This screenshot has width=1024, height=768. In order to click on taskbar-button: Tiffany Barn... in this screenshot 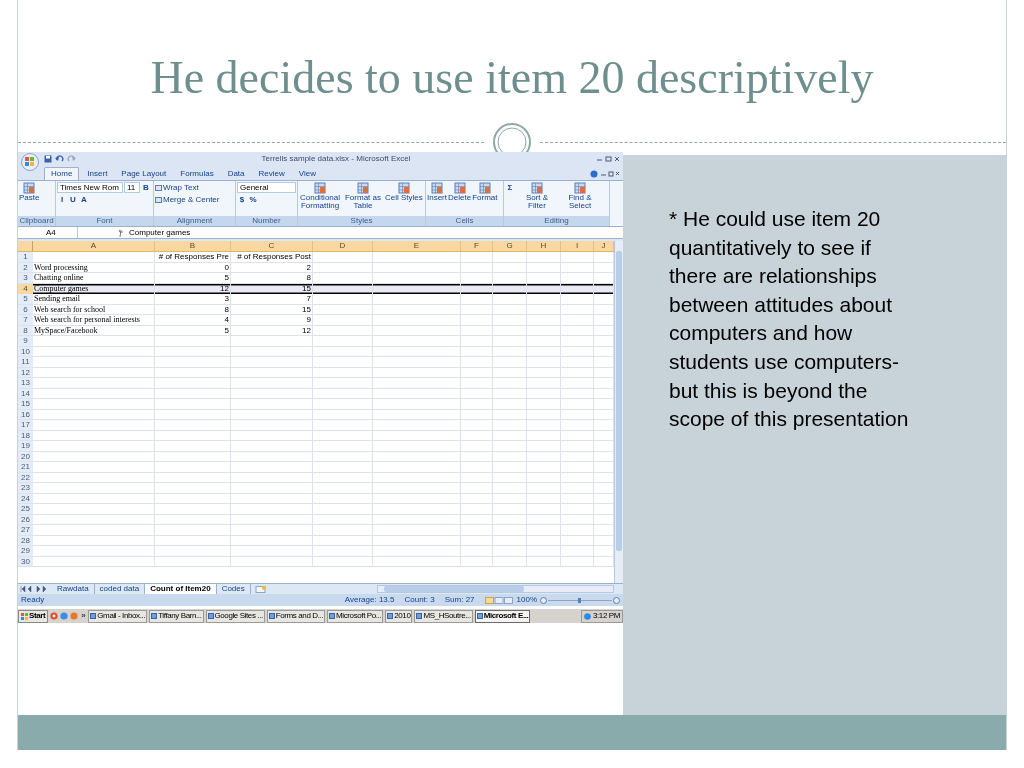, I will do `click(176, 616)`.